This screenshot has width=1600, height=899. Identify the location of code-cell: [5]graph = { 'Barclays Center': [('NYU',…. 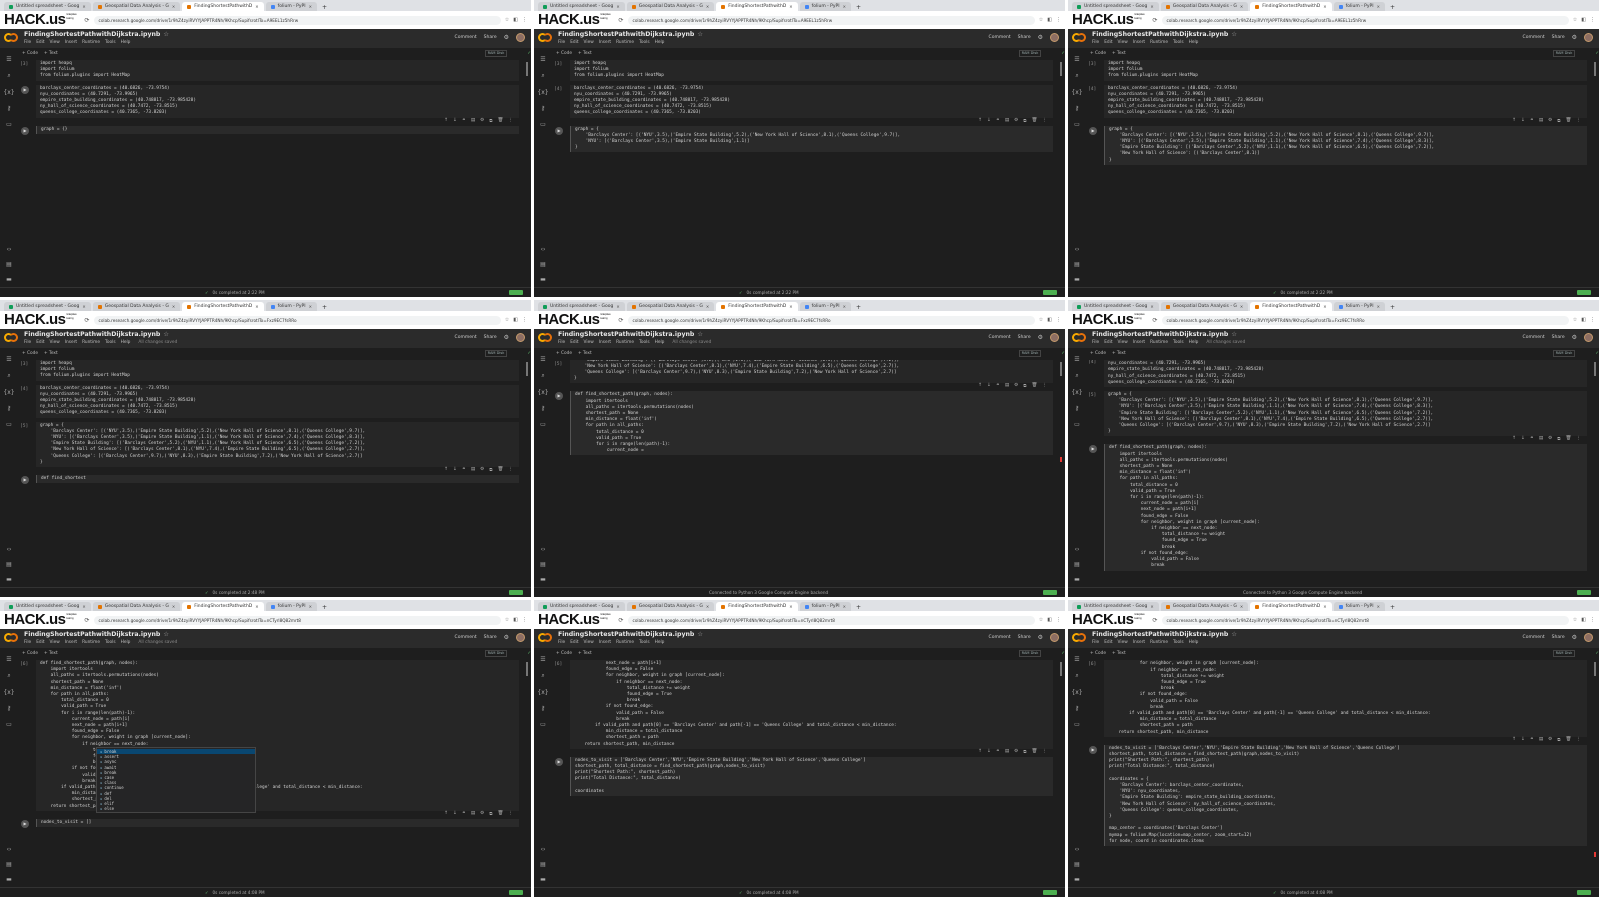
(1337, 414).